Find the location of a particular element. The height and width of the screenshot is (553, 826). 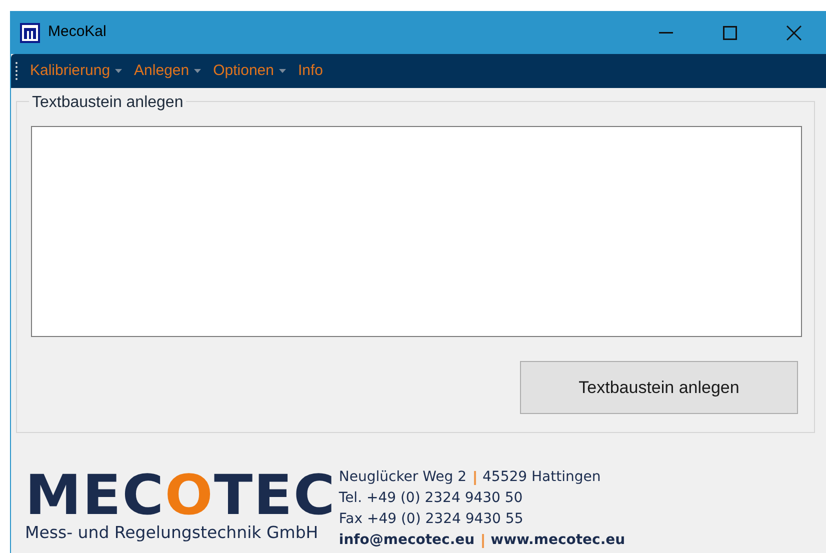

company-tagline: Mess- und Regelungstechnik GmbH is located at coordinates (172, 532).